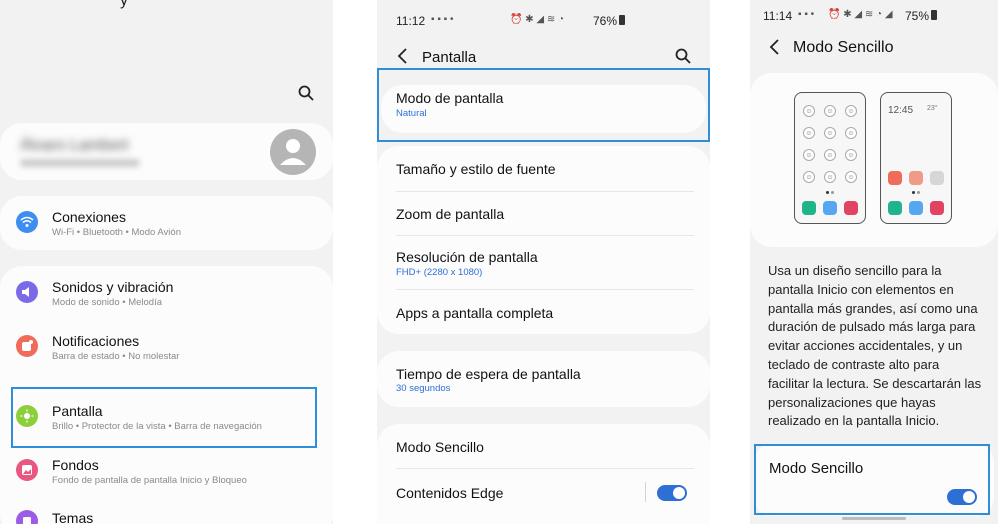 This screenshot has height=524, width=998. Describe the element at coordinates (27, 292) in the screenshot. I see `volume-icon` at that location.